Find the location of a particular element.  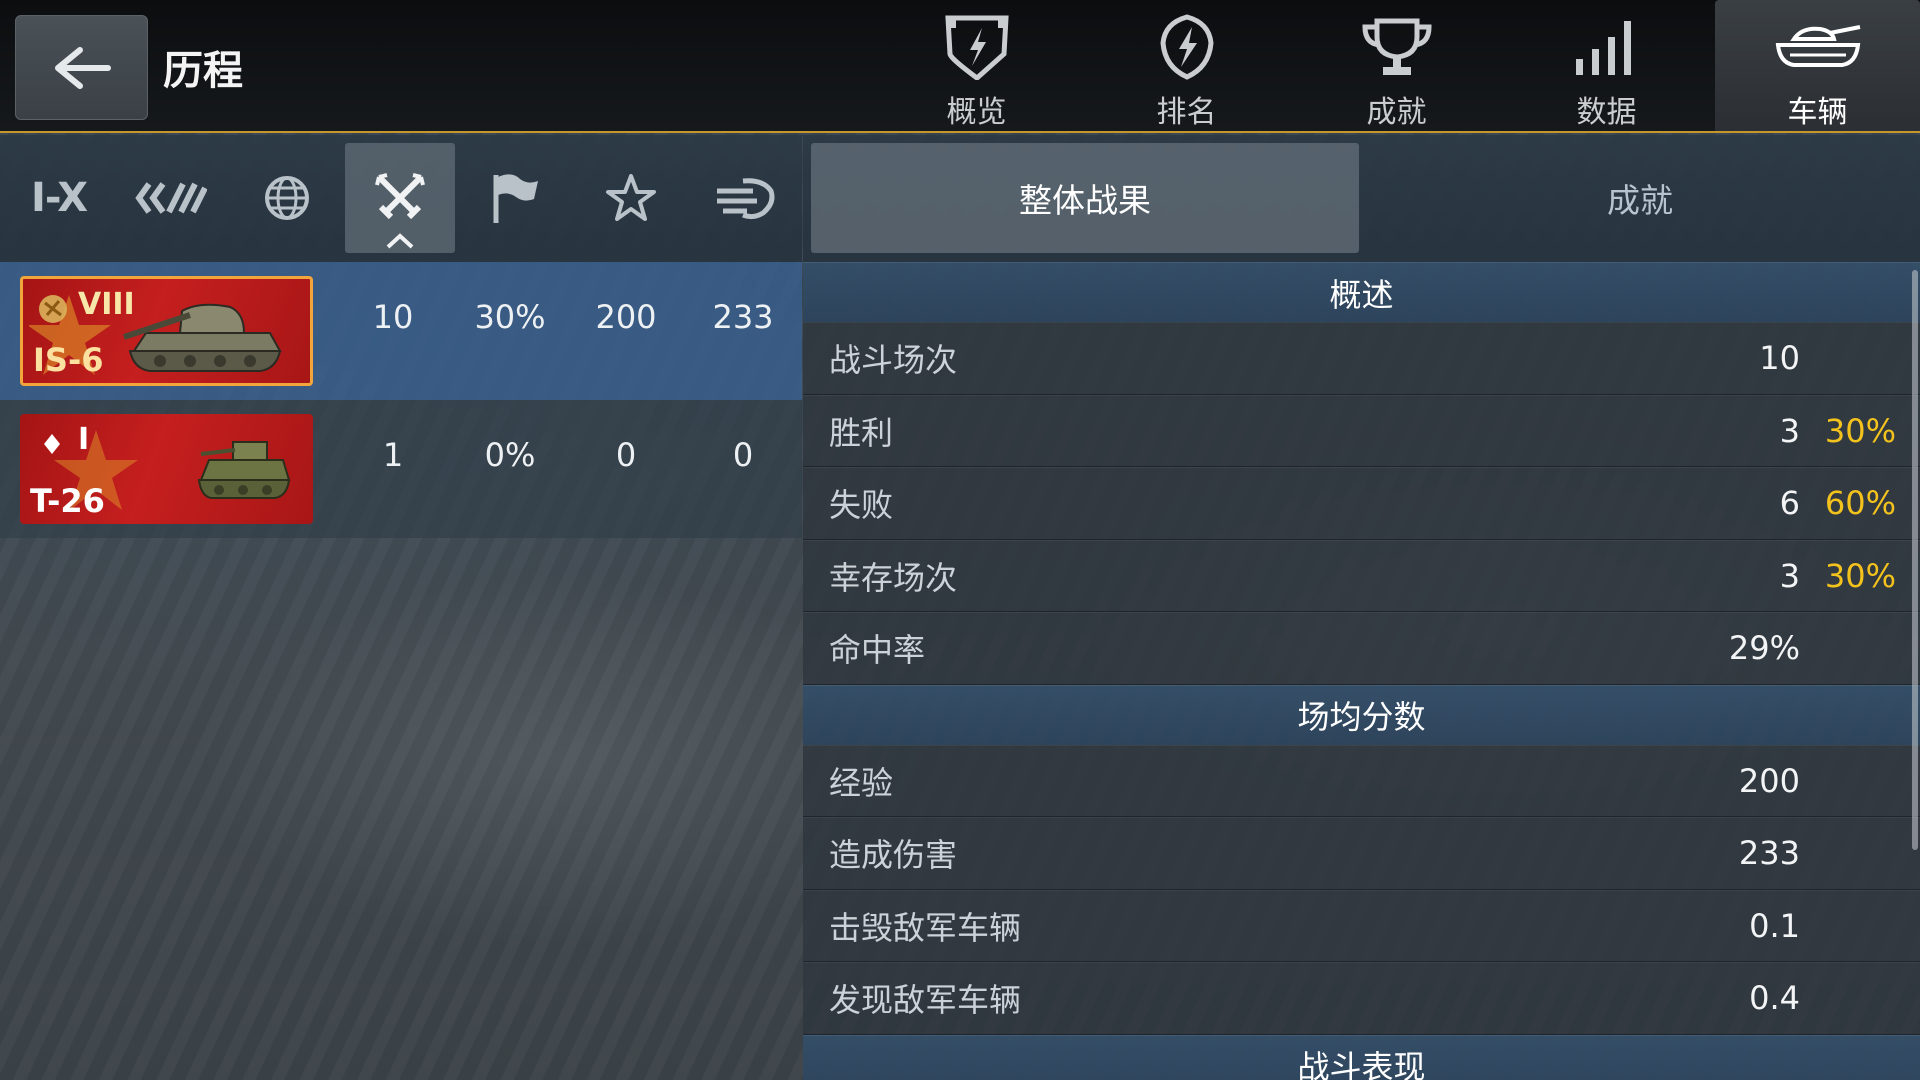

stat-label: 失败 is located at coordinates (861, 505).